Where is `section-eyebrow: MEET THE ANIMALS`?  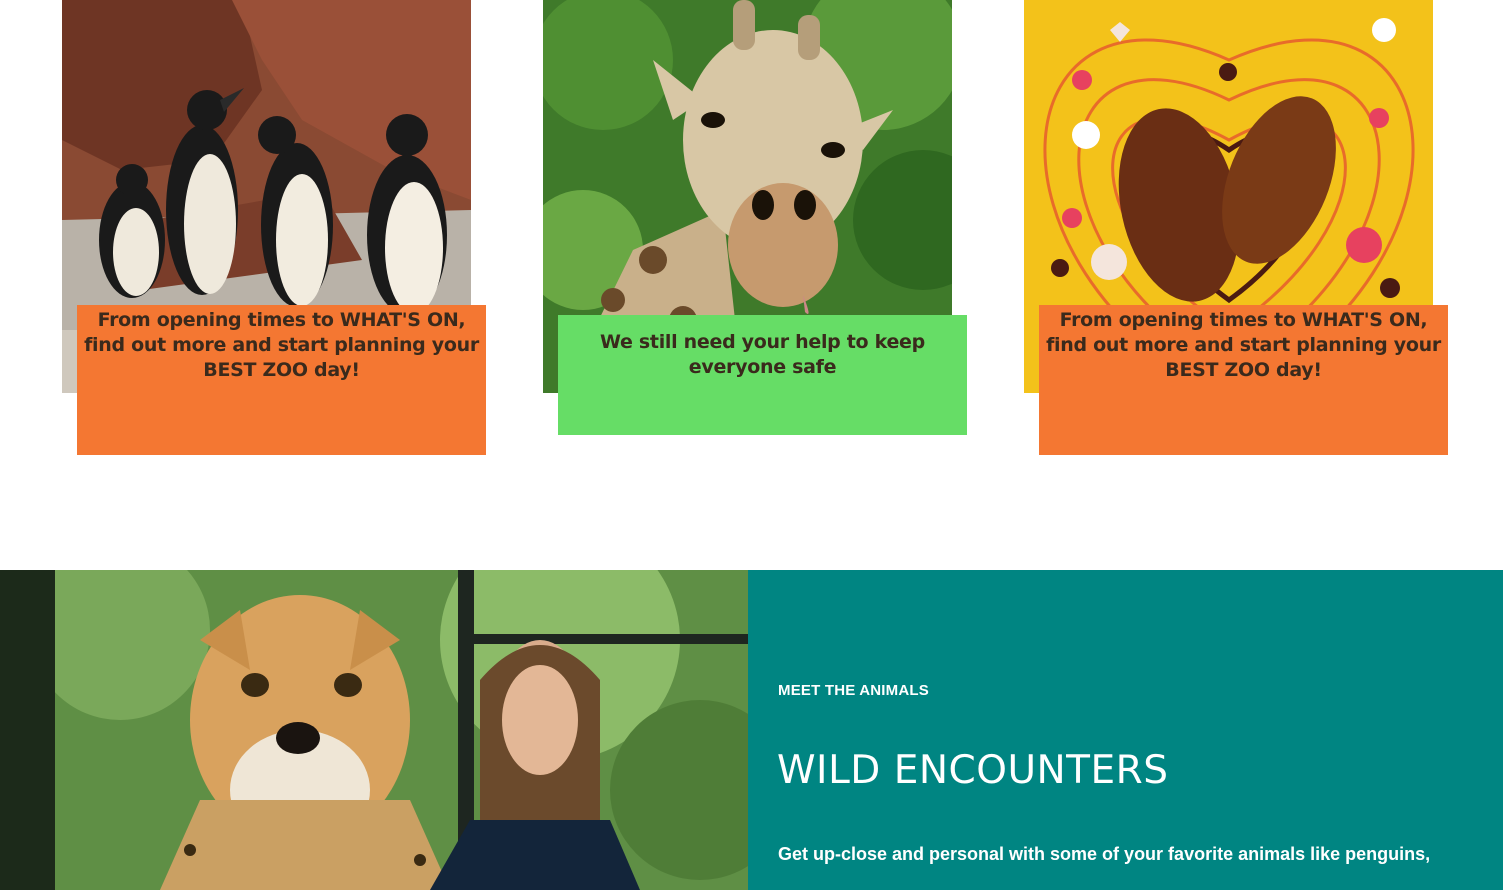
section-eyebrow: MEET THE ANIMALS is located at coordinates (853, 690).